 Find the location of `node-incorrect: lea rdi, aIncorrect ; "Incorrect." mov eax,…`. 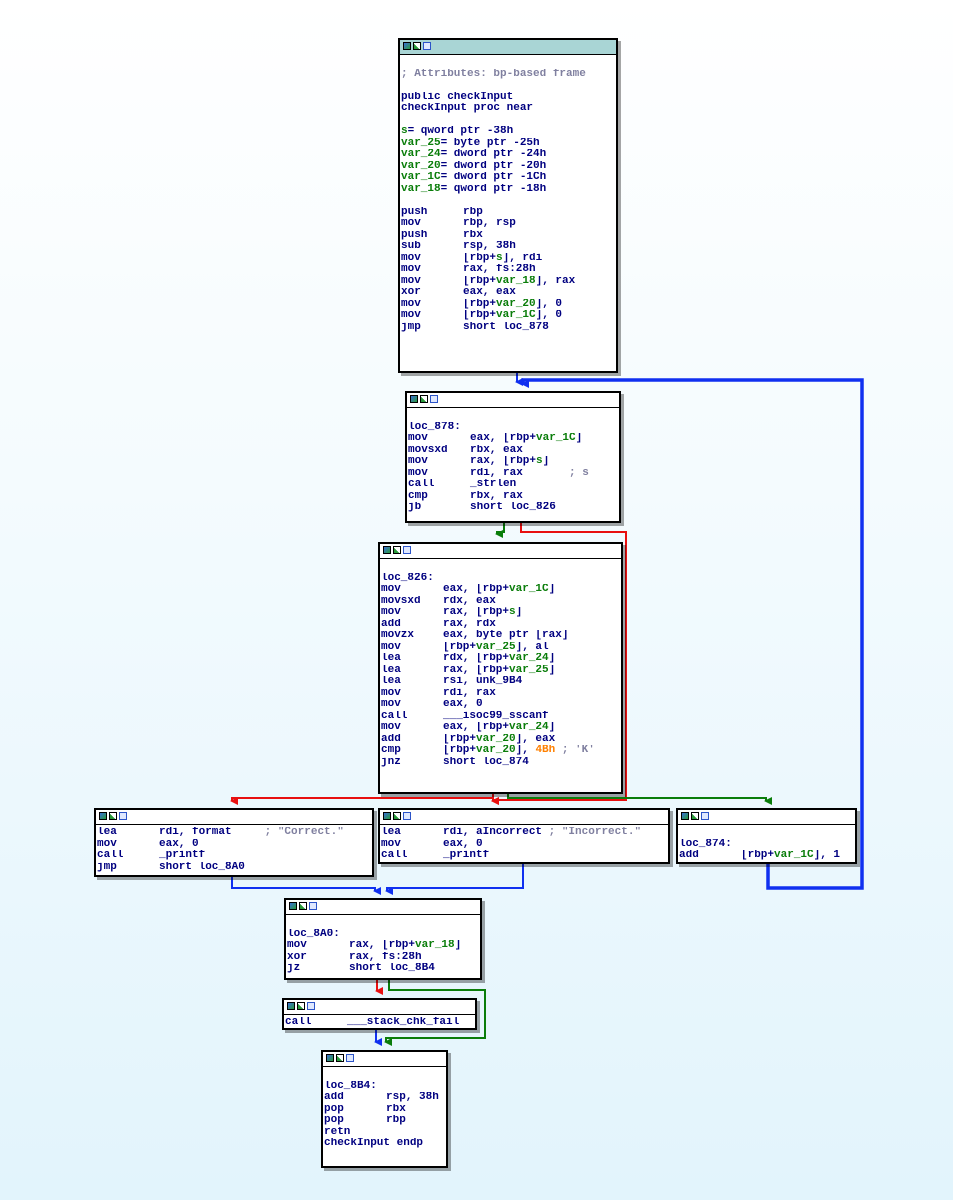

node-incorrect: lea rdi, aIncorrect ; "Incorrect." mov eax,… is located at coordinates (524, 836).